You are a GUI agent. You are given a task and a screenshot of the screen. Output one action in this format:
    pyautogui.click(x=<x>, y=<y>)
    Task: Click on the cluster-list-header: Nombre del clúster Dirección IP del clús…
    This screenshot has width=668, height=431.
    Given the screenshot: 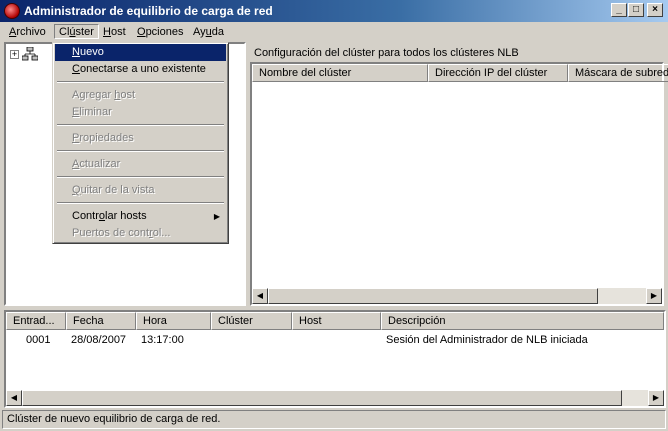 What is the action you would take?
    pyautogui.click(x=460, y=73)
    